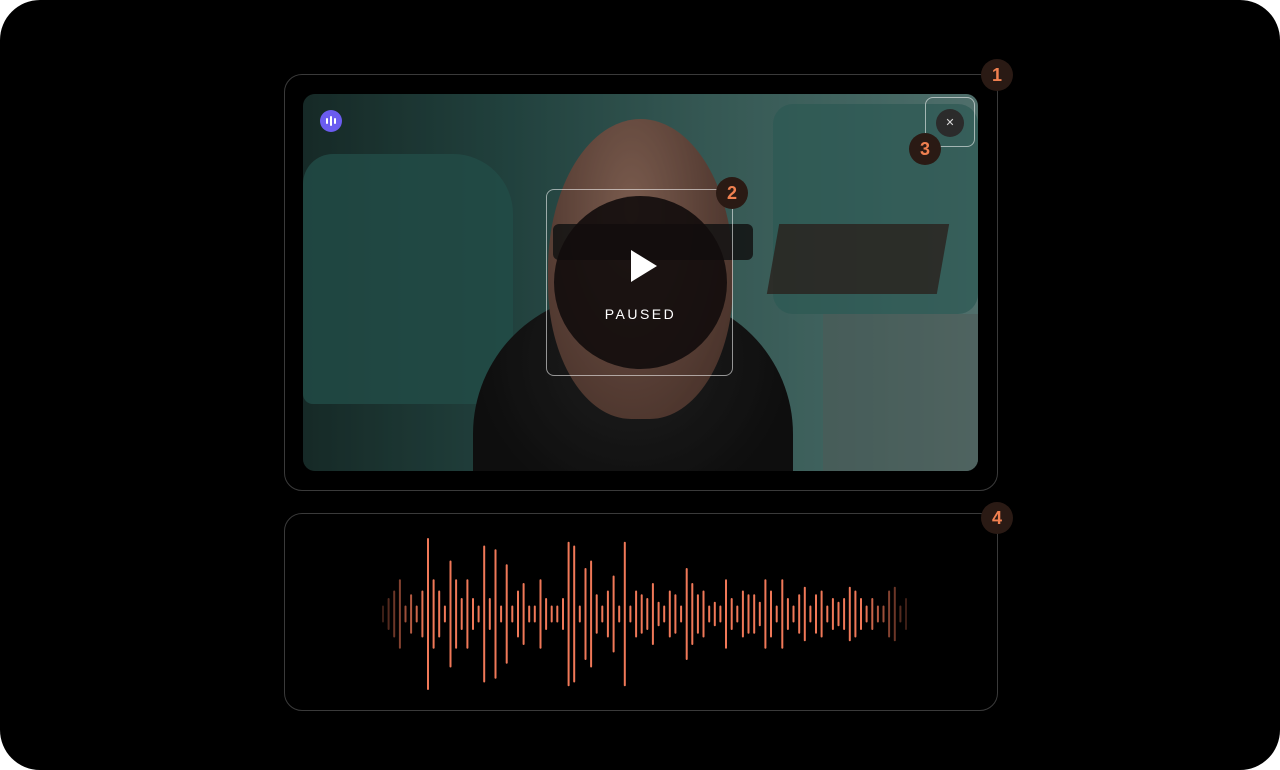 This screenshot has height=770, width=1280. I want to click on marker-1: 1, so click(997, 75).